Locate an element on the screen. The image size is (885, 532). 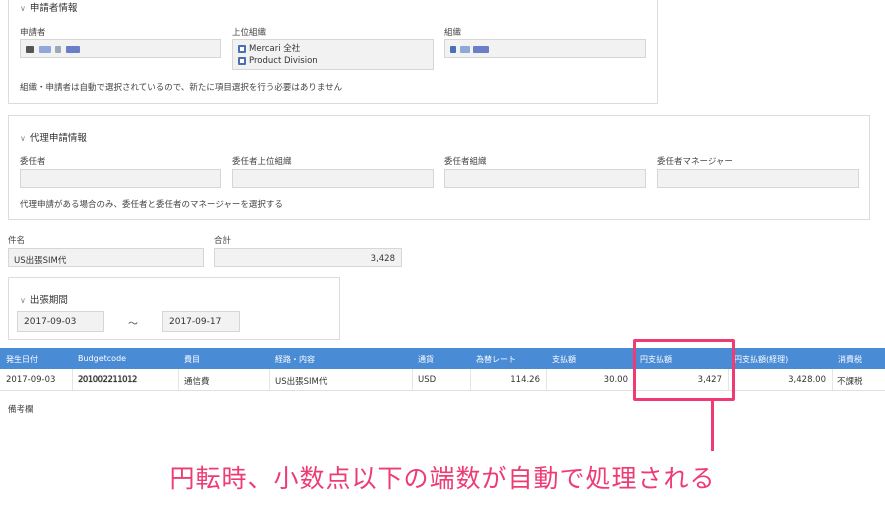
col-header-category: 費目 is located at coordinates (192, 359).